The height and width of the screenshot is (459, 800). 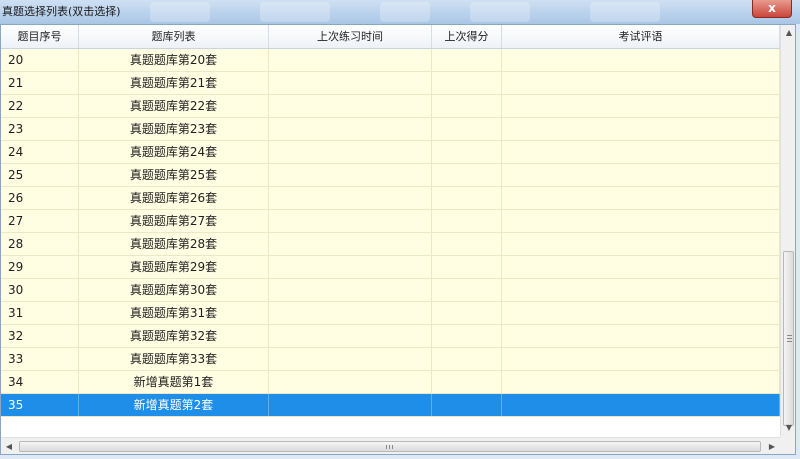 What do you see at coordinates (788, 428) in the screenshot?
I see `arrow-down-icon: ▼` at bounding box center [788, 428].